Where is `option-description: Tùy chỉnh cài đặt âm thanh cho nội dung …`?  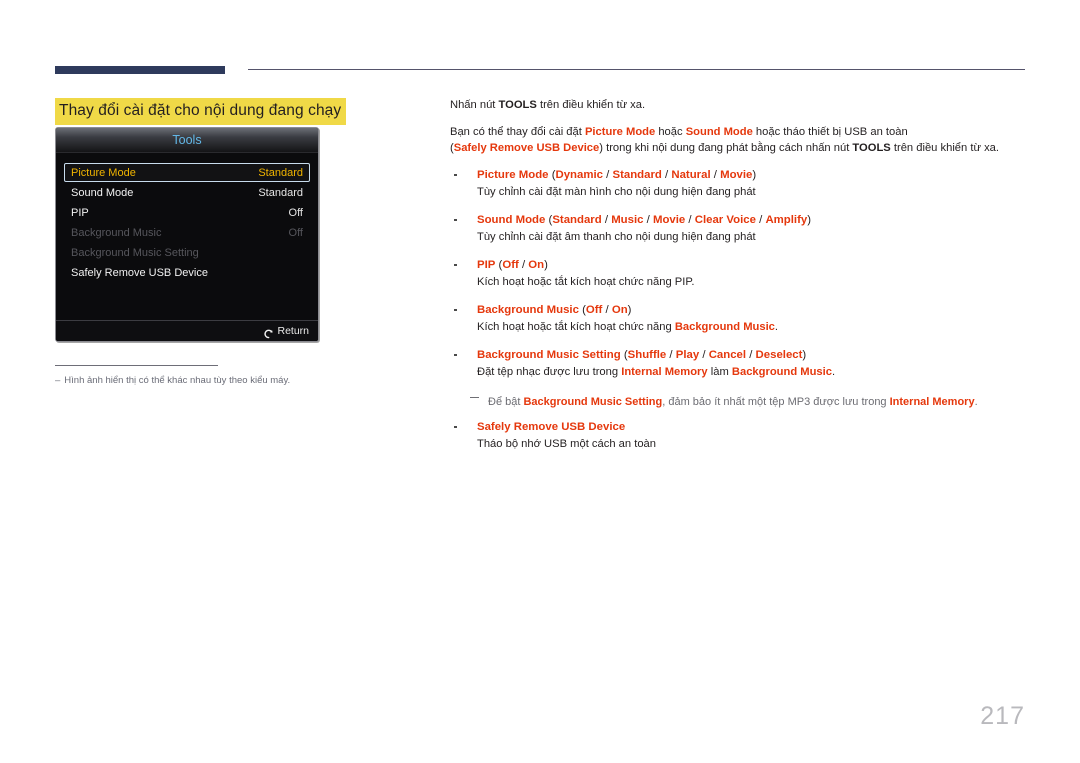
option-description: Tùy chỉnh cài đặt âm thanh cho nội dung … is located at coordinates (753, 237).